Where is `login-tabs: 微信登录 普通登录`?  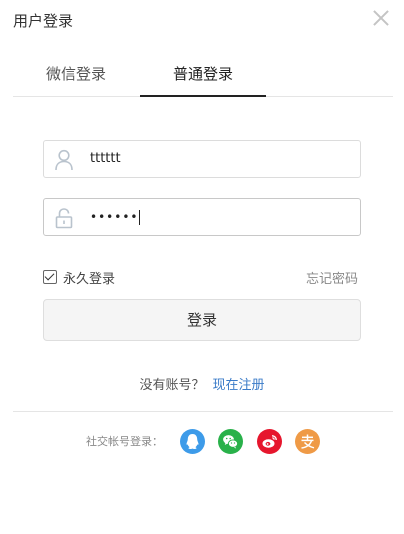 login-tabs: 微信登录 普通登录 is located at coordinates (203, 78).